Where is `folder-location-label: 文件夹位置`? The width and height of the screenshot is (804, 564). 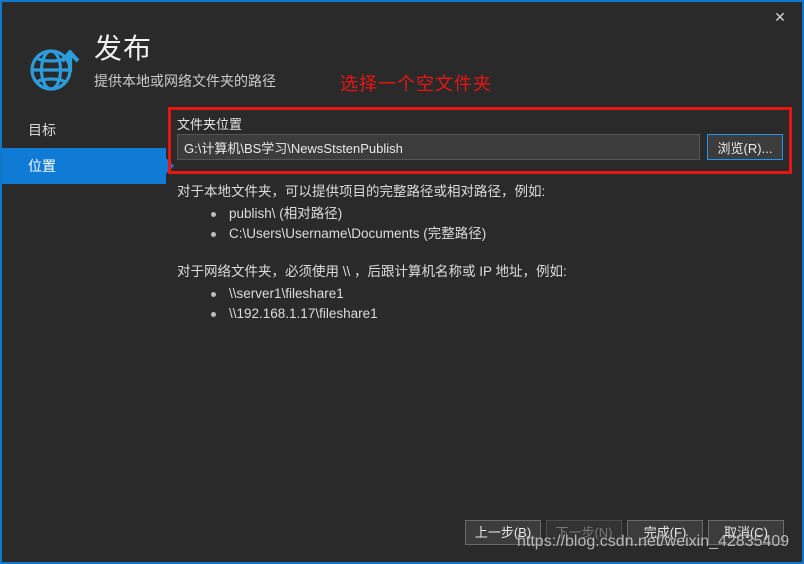
folder-location-label: 文件夹位置 is located at coordinates (210, 124).